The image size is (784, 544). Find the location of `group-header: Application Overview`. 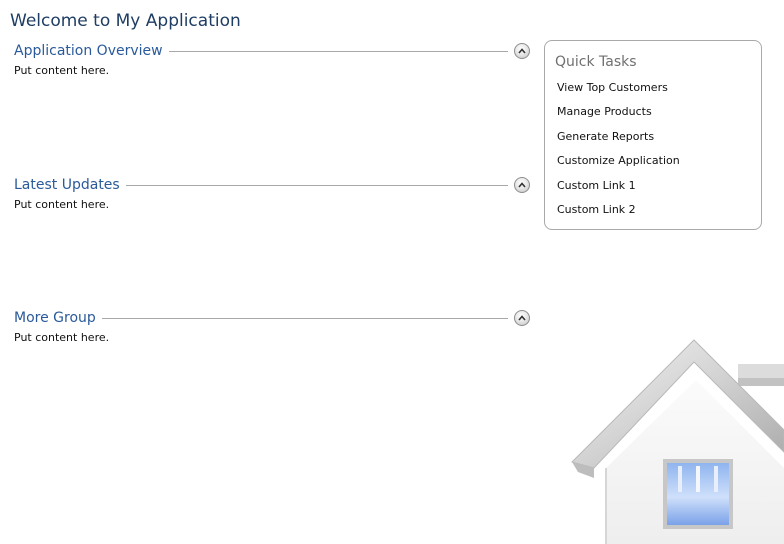

group-header: Application Overview is located at coordinates (272, 51).